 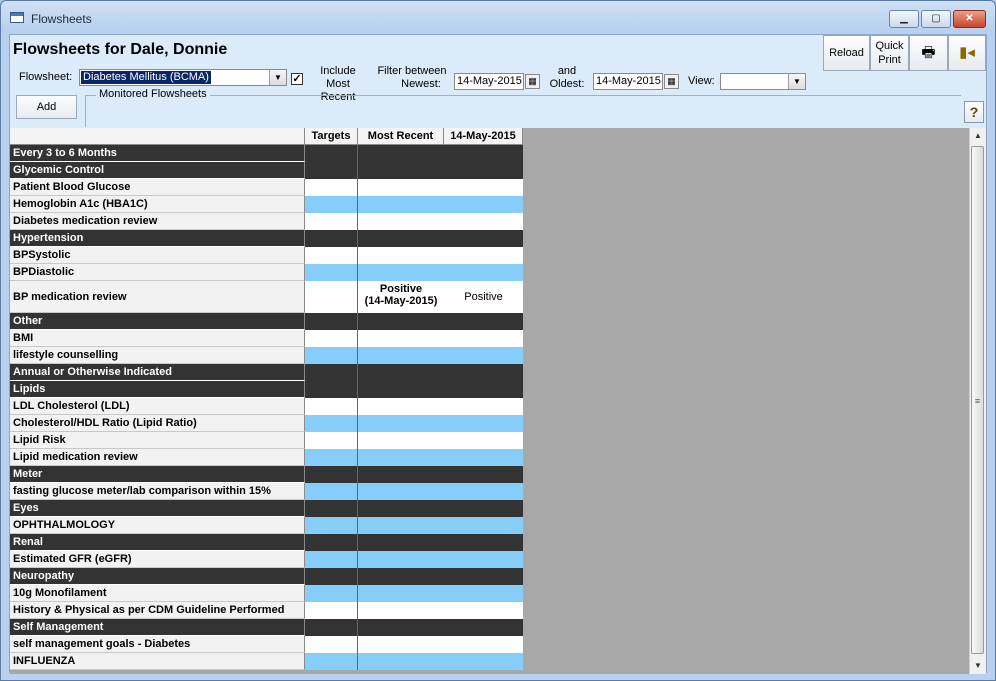 I want to click on row-label: Estimated GFR (eGFR), so click(x=157, y=559).